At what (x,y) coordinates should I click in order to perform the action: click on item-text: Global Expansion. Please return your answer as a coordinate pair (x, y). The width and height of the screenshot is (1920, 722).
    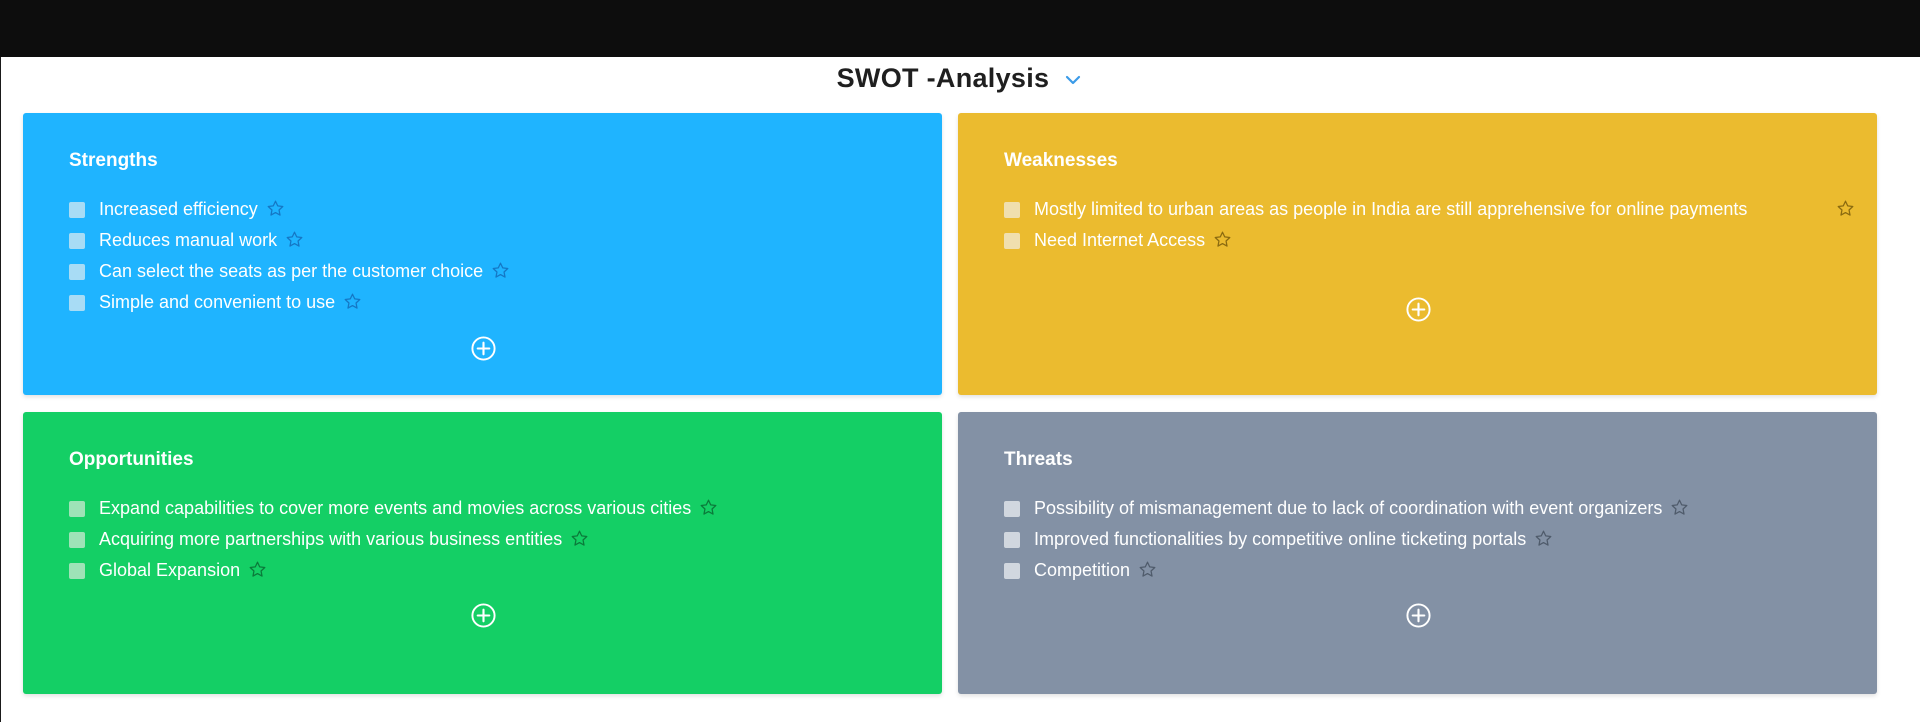
    Looking at the image, I should click on (170, 570).